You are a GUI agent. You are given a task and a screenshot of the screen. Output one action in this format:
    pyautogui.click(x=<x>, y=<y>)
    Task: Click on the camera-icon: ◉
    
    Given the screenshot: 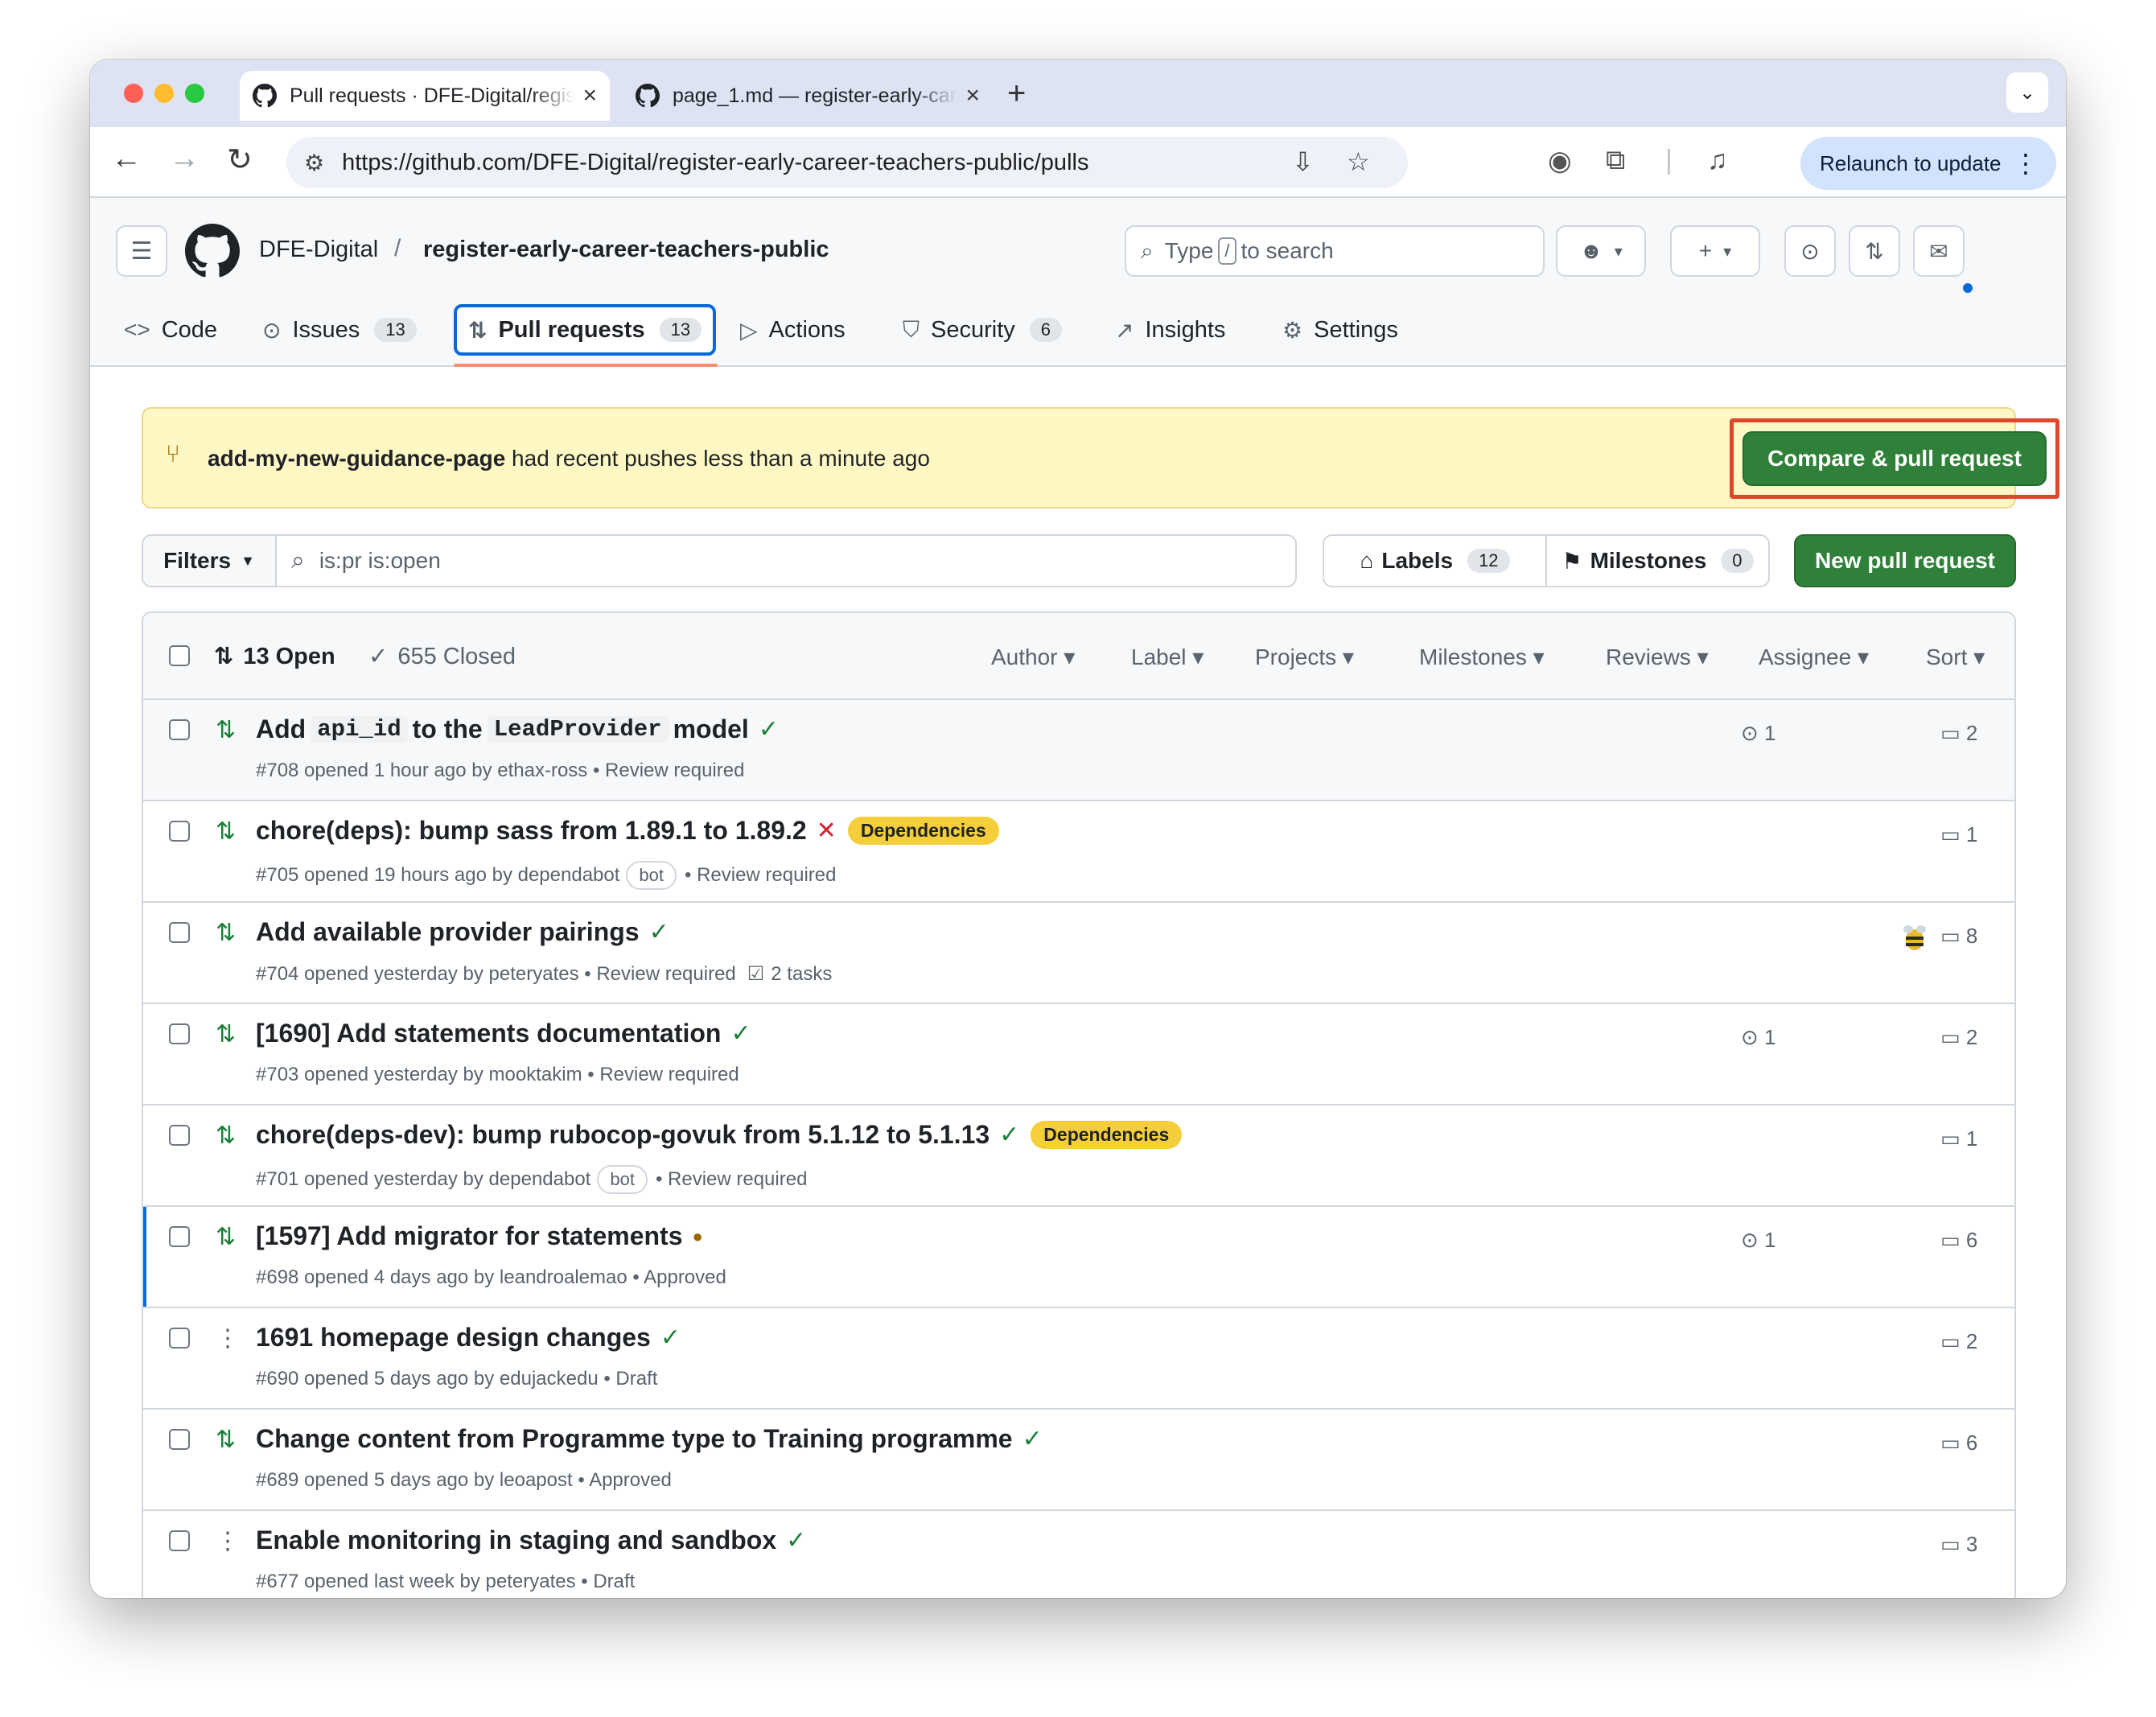 What is the action you would take?
    pyautogui.click(x=1560, y=161)
    